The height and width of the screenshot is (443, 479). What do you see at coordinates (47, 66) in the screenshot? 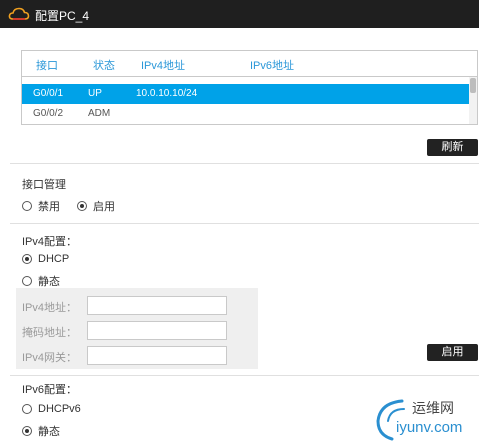
I see `column-header-interface: 接口` at bounding box center [47, 66].